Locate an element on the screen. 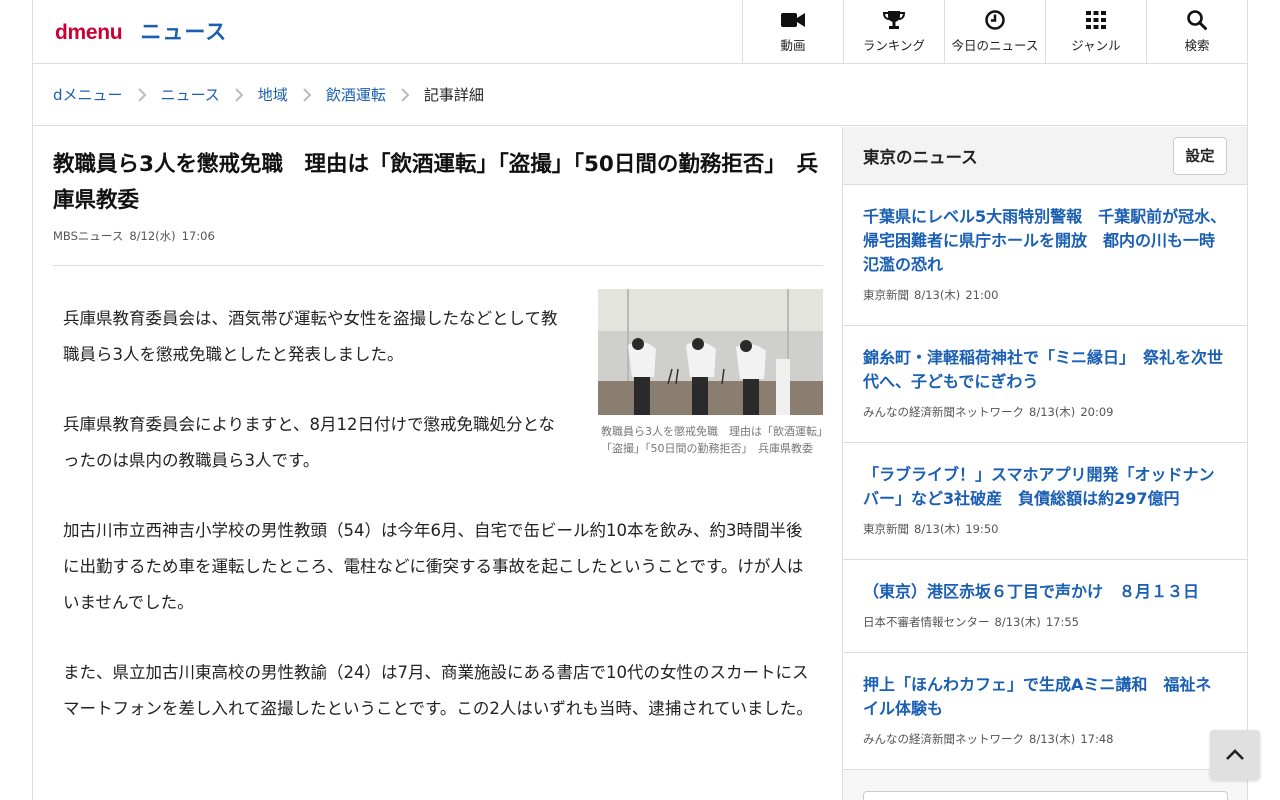 This screenshot has width=1280, height=800. clock-icon is located at coordinates (995, 20).